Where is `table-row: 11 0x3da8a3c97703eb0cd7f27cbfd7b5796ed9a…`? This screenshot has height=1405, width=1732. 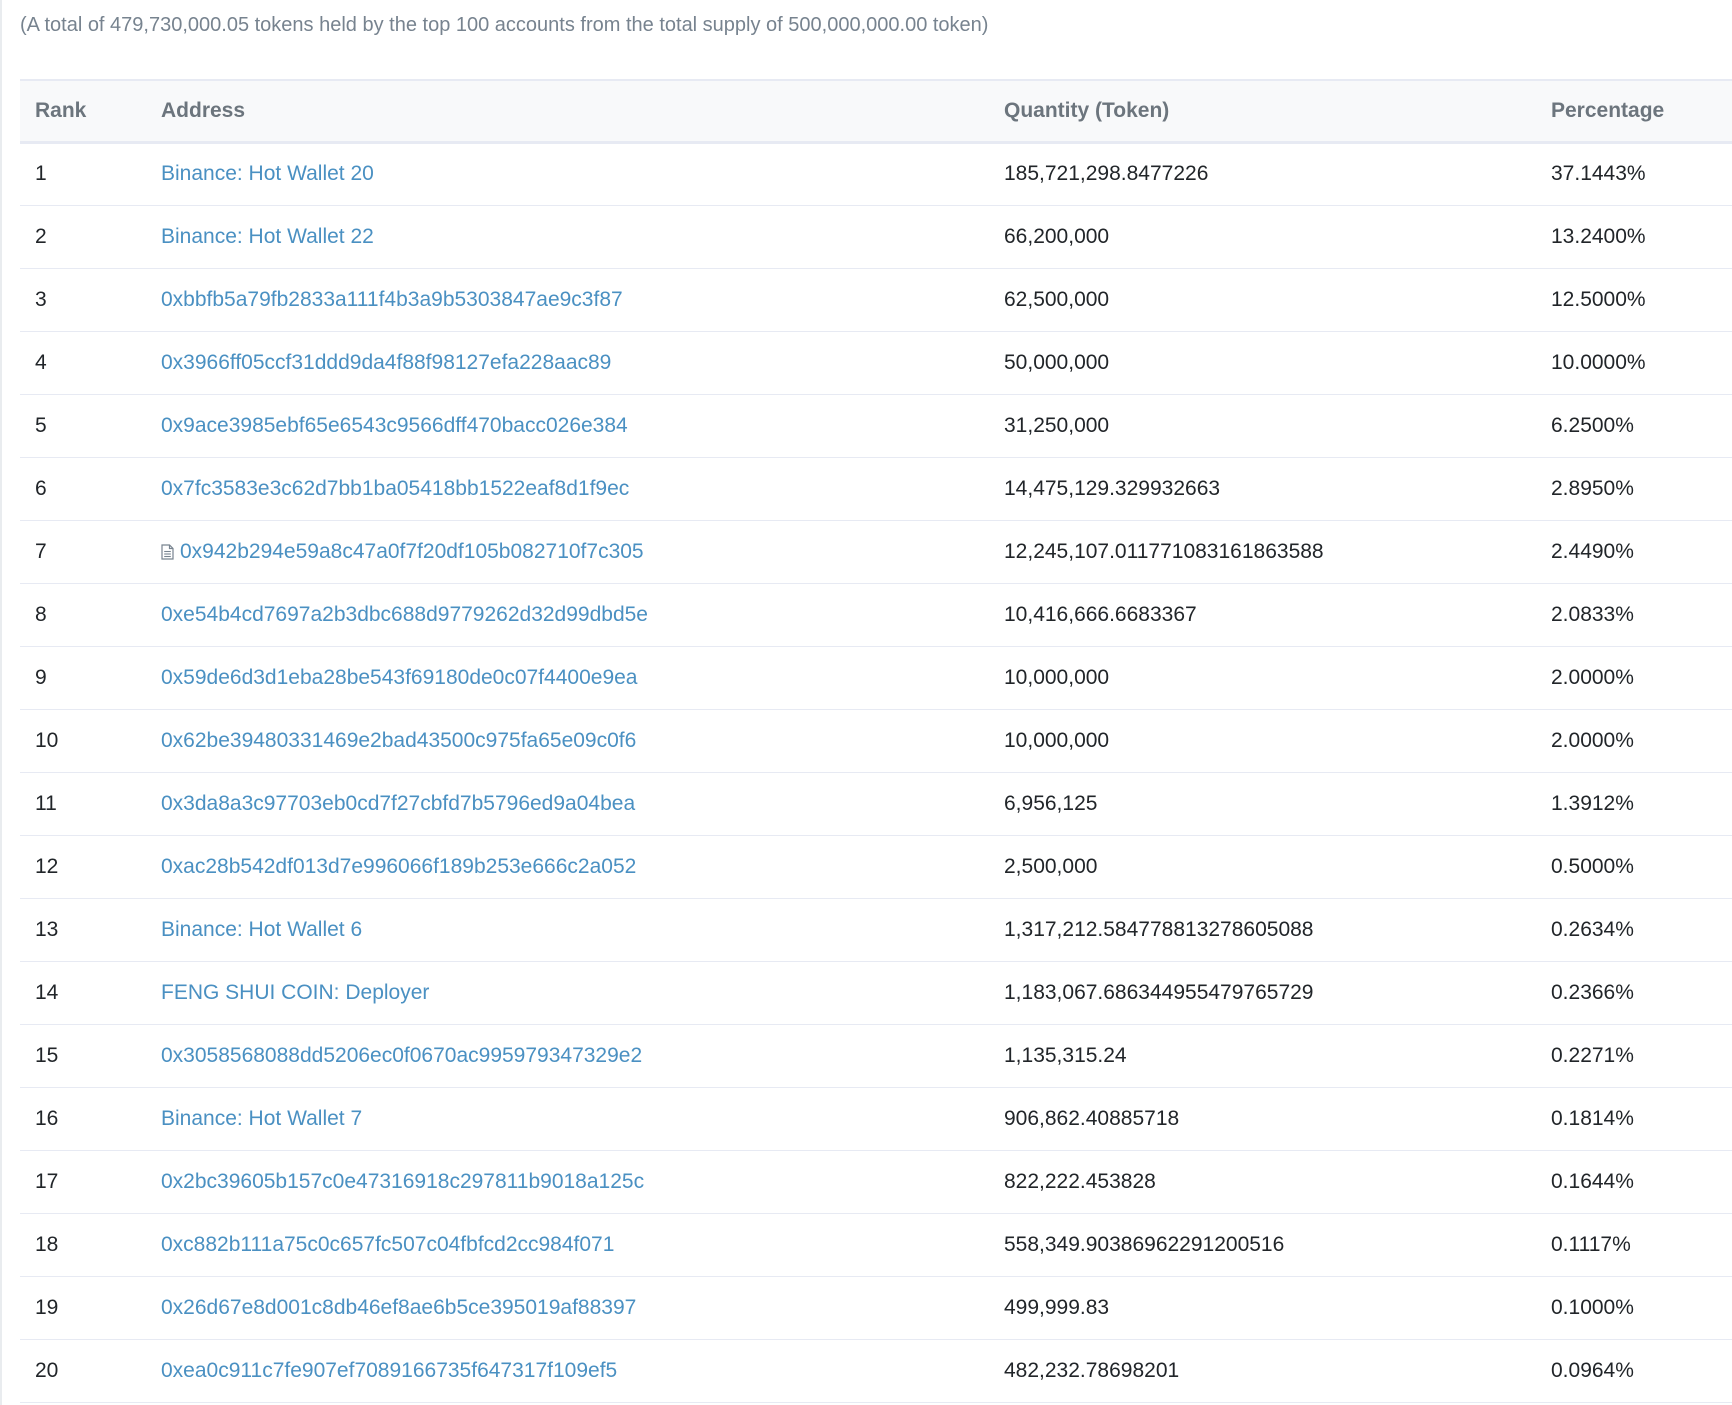
table-row: 11 0x3da8a3c97703eb0cd7f27cbfd7b5796ed9a… is located at coordinates (876, 804).